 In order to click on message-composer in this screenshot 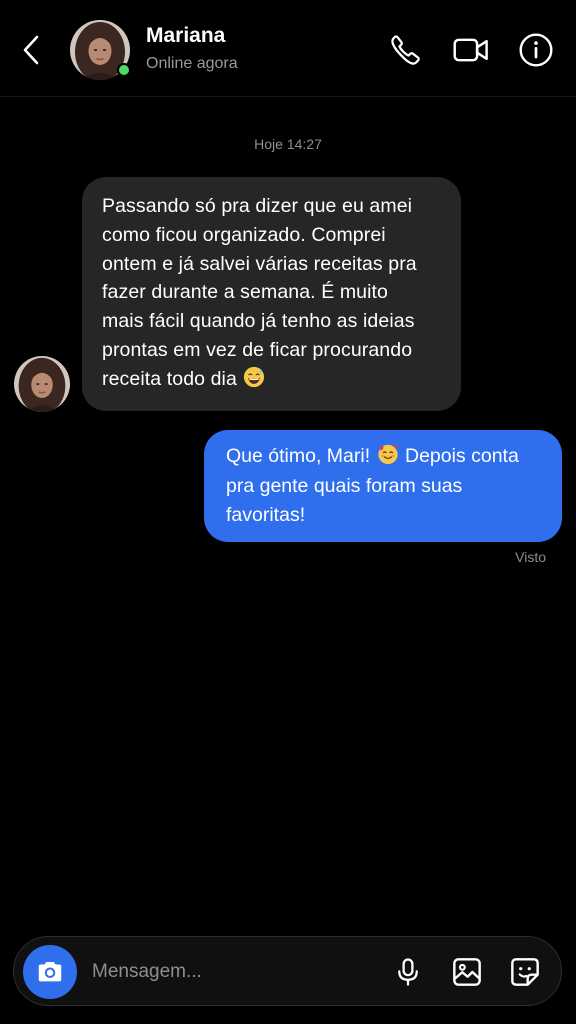, I will do `click(287, 971)`.